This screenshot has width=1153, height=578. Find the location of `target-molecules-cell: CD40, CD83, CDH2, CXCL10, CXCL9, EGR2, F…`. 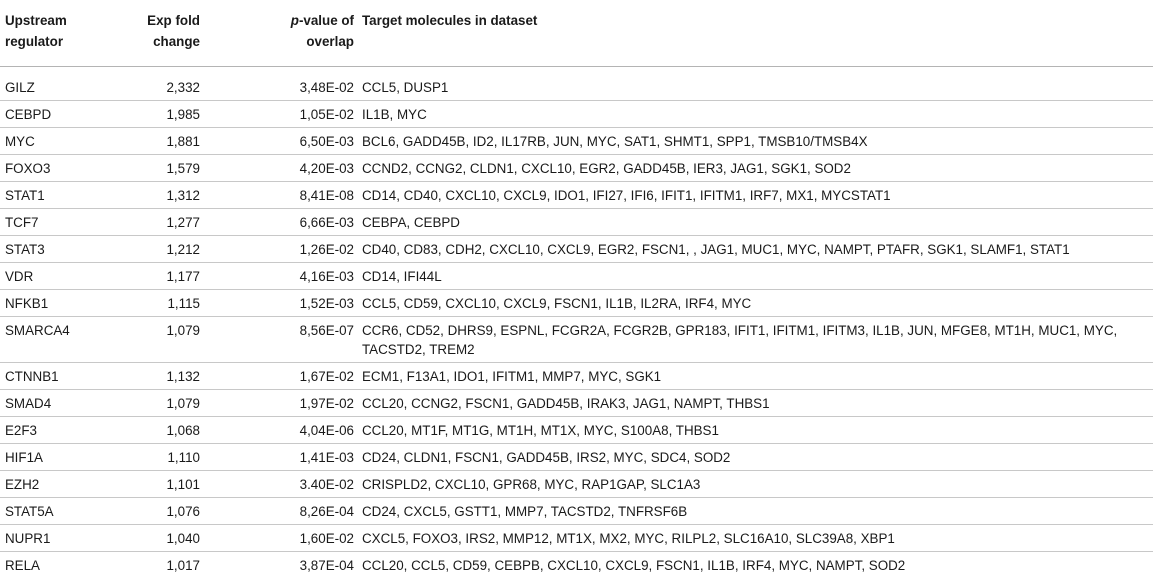

target-molecules-cell: CD40, CD83, CDH2, CXCL10, CXCL9, EGR2, F… is located at coordinates (753, 249).